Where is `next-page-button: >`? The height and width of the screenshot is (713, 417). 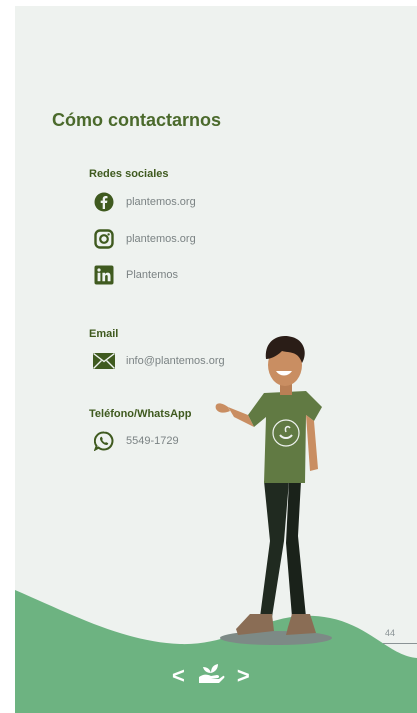
next-page-button: > is located at coordinates (243, 675).